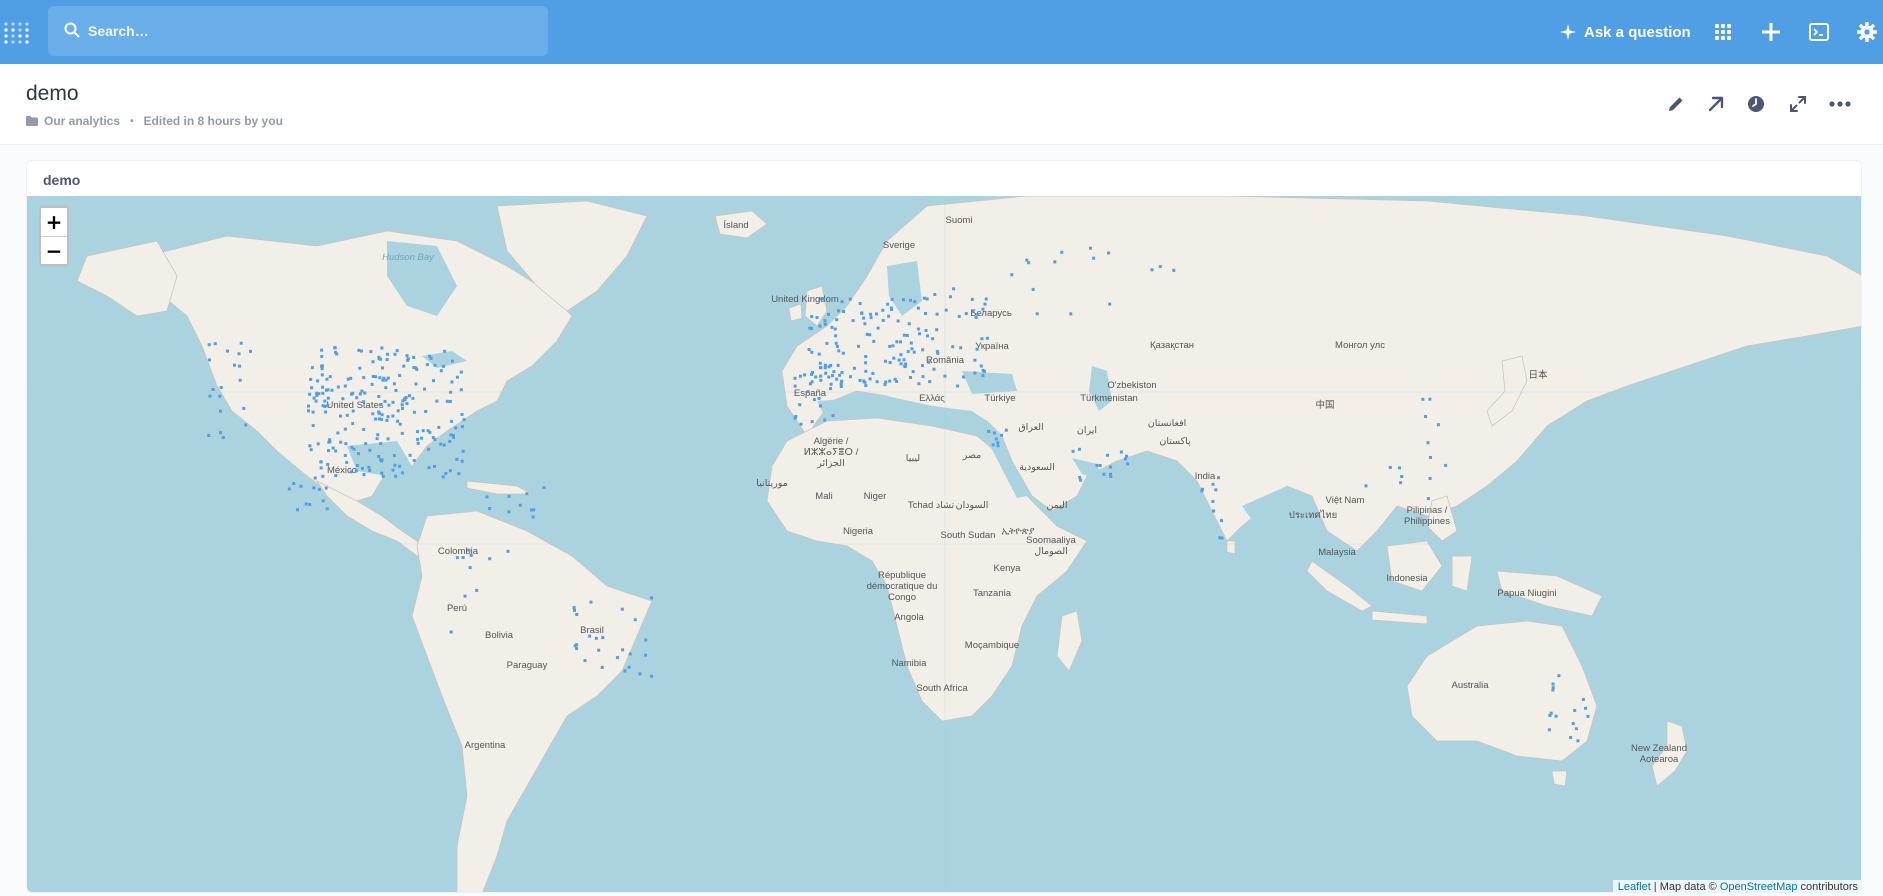 This screenshot has height=896, width=1883. Describe the element at coordinates (1840, 104) in the screenshot. I see `more-options-button` at that location.